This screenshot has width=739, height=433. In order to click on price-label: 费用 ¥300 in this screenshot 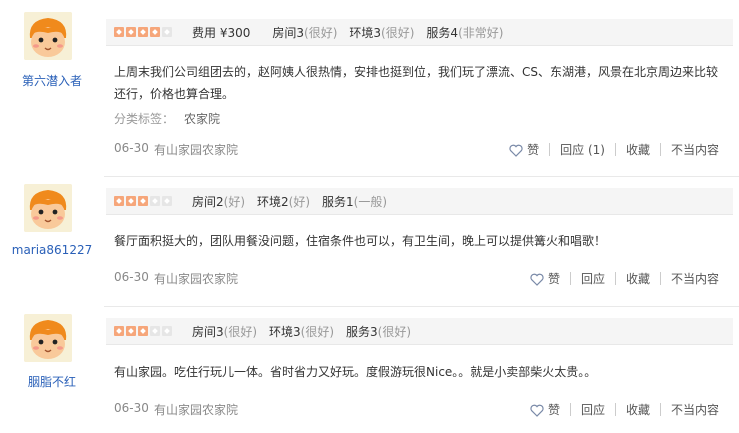, I will do `click(221, 32)`.